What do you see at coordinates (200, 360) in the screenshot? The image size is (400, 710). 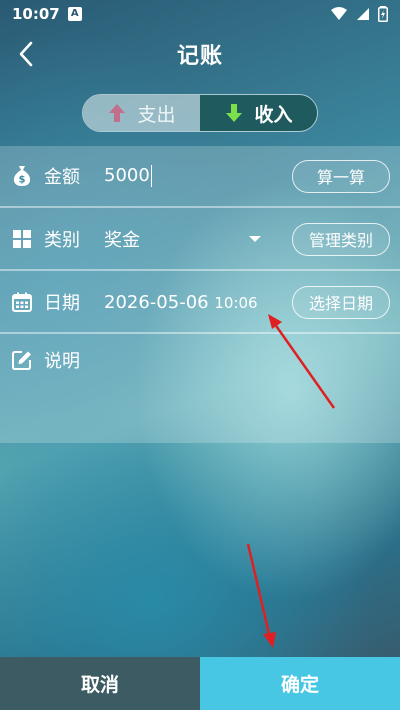 I see `note-row: 说明` at bounding box center [200, 360].